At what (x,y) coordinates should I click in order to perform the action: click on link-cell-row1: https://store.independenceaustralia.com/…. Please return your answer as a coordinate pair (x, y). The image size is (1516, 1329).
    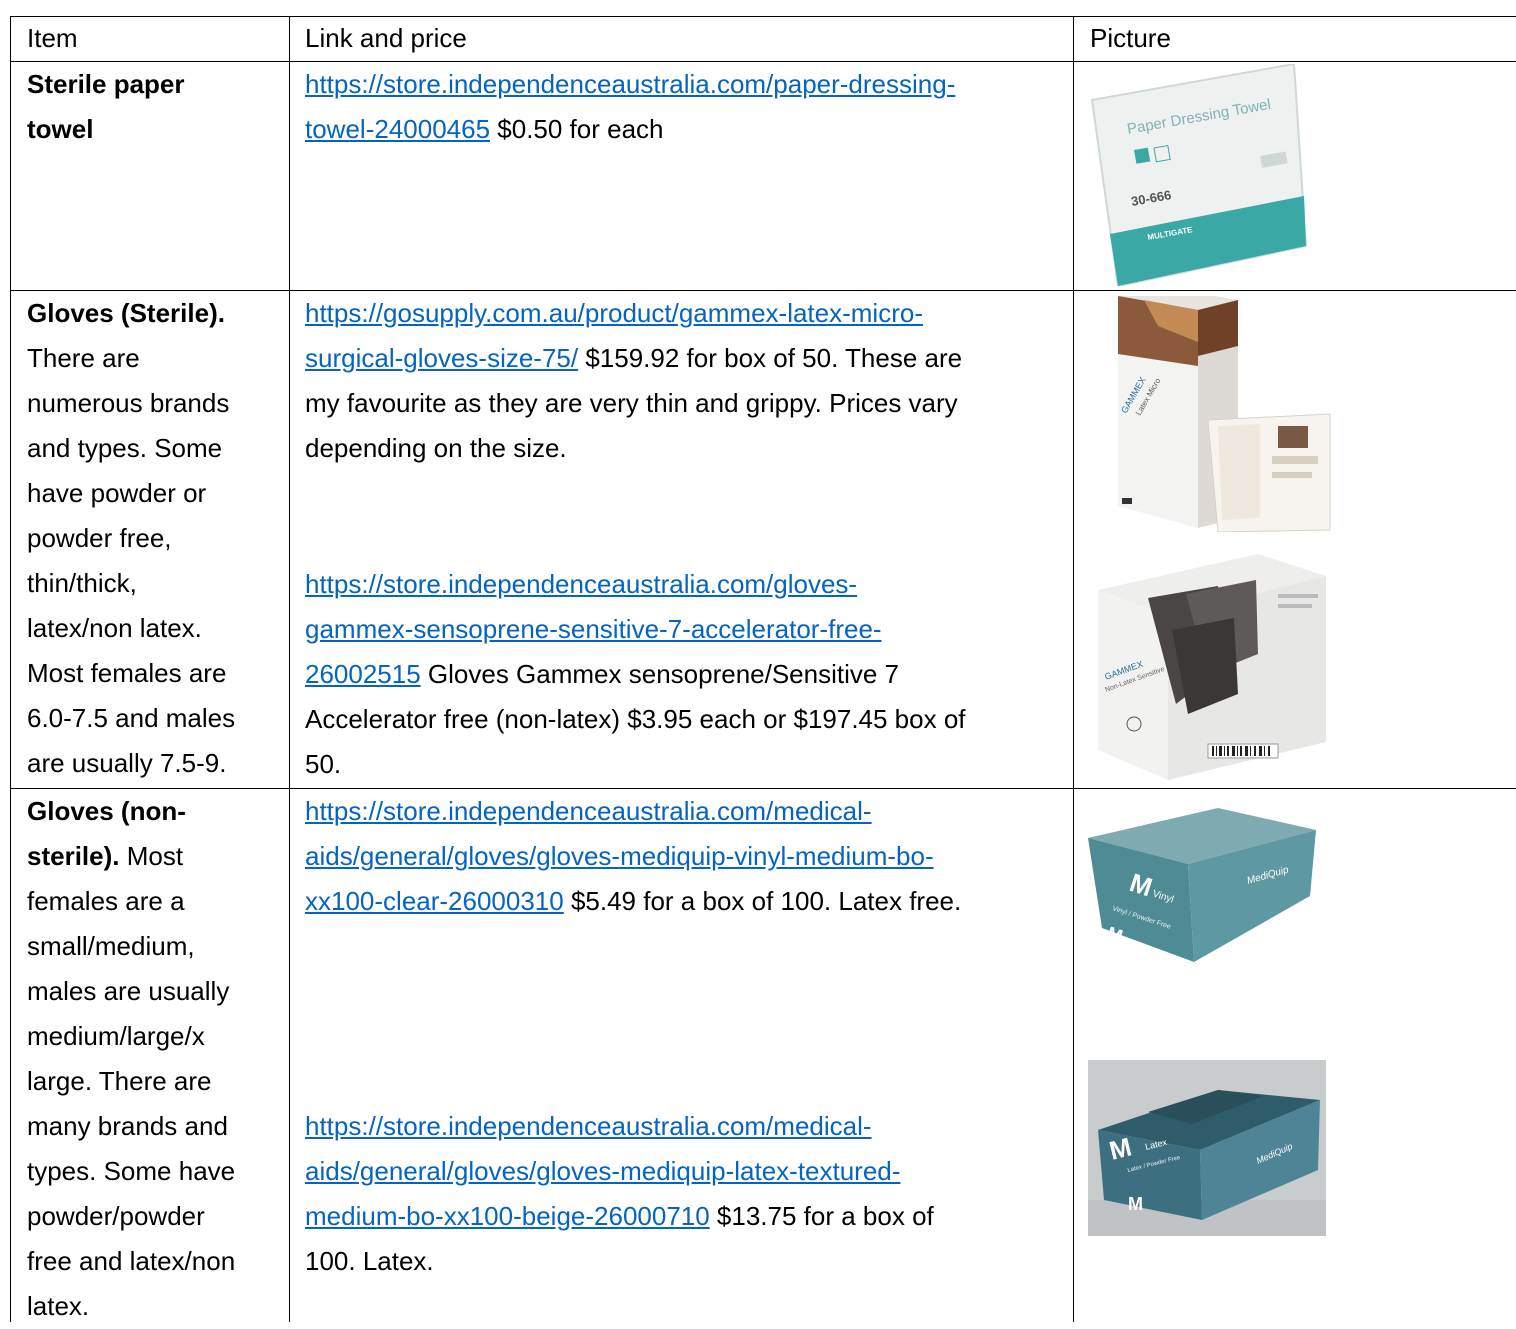
    Looking at the image, I should click on (685, 107).